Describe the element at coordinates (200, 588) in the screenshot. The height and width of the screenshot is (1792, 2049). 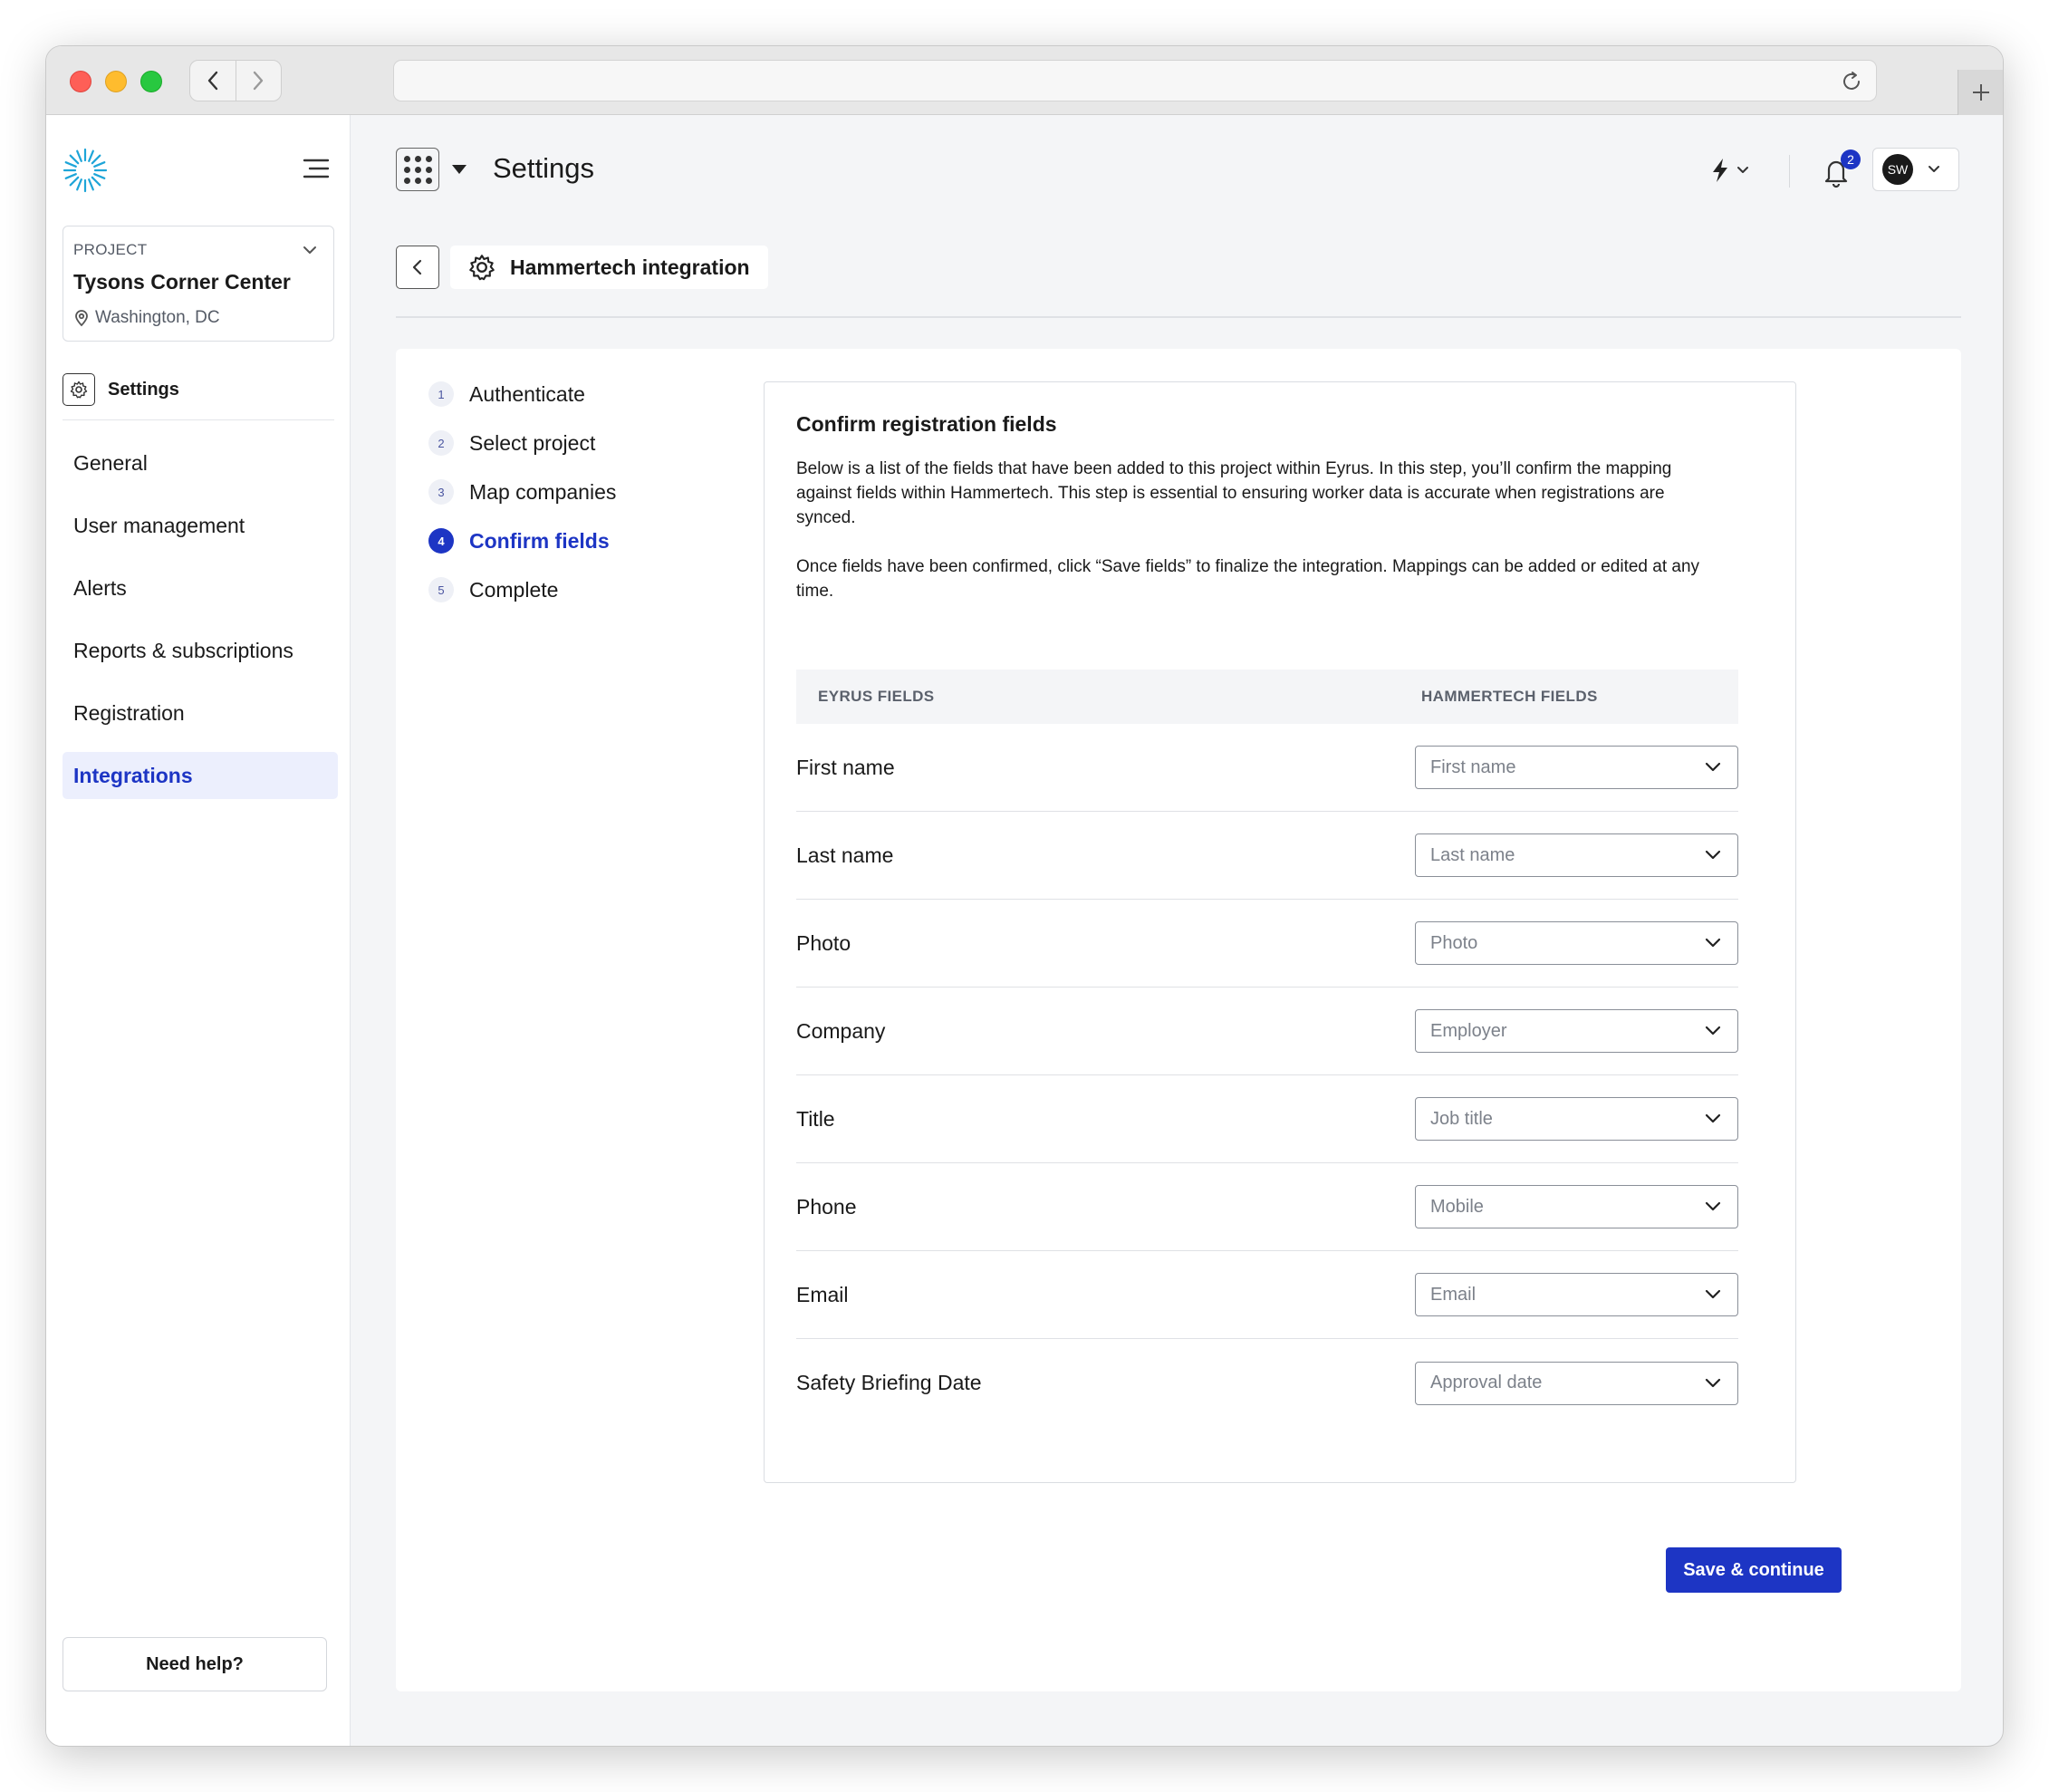
I see `sidebar-item-alerts: Alerts` at that location.